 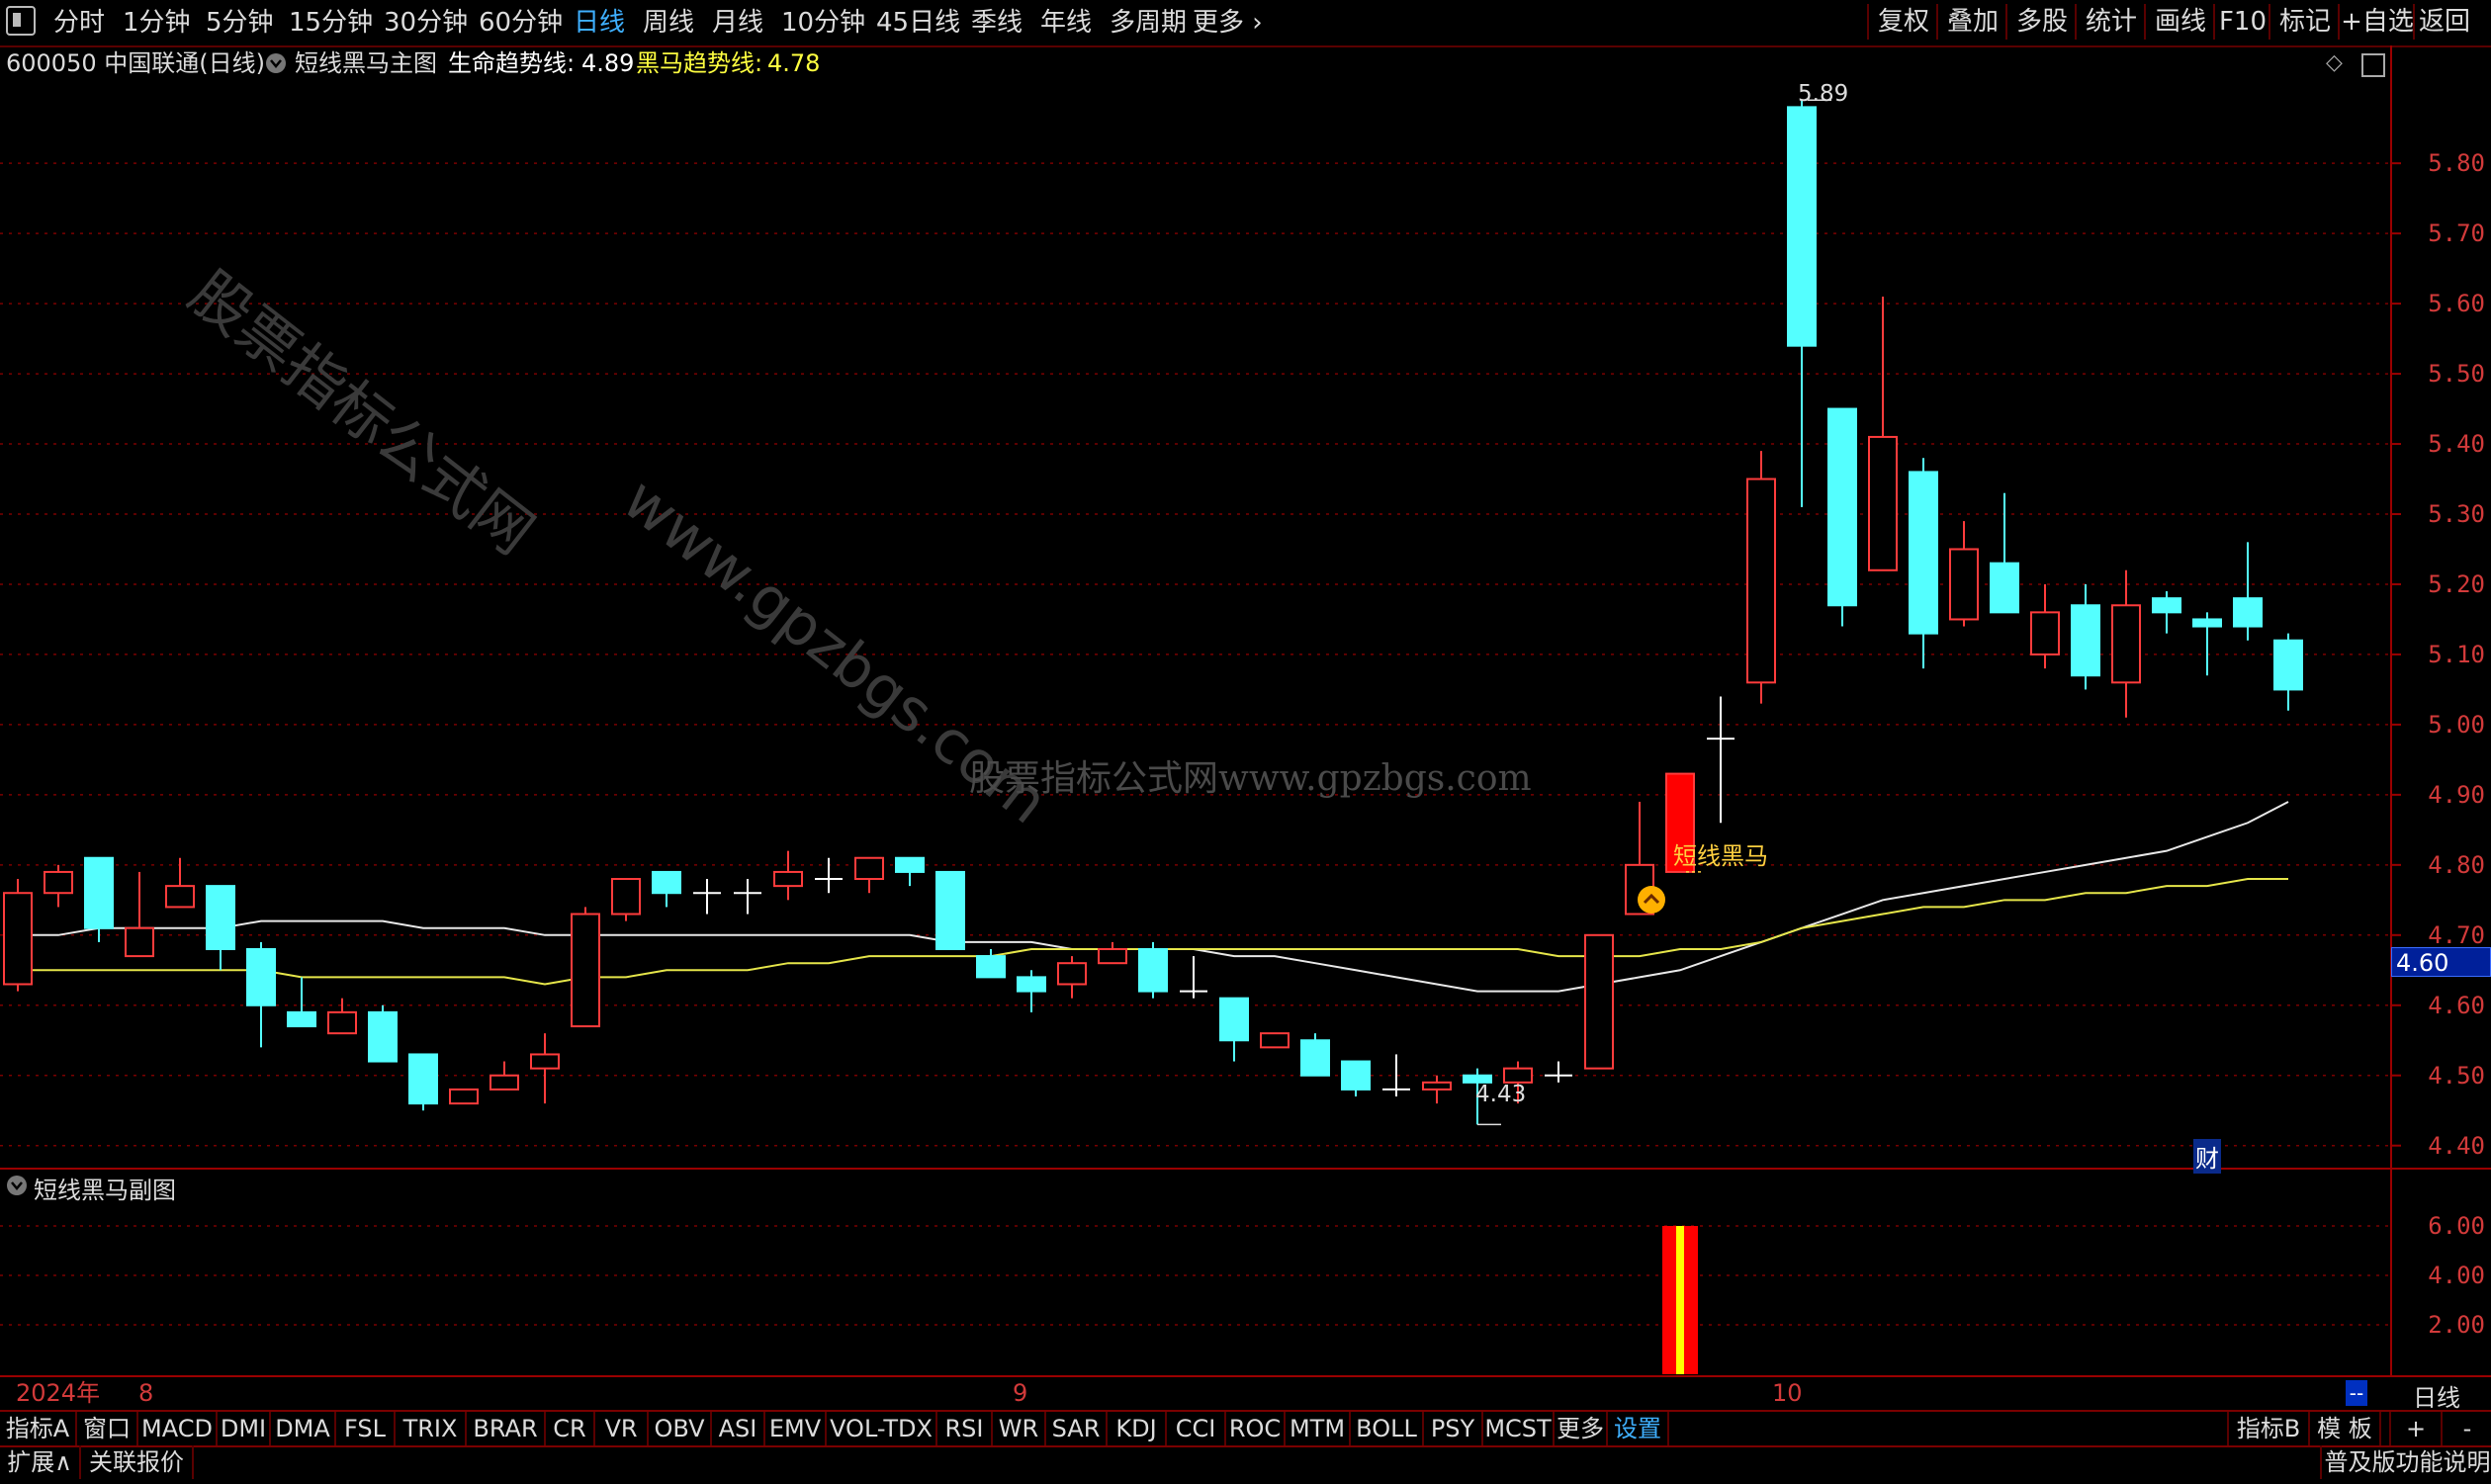 What do you see at coordinates (2456, 794) in the screenshot?
I see `y-tick-label: 4.90` at bounding box center [2456, 794].